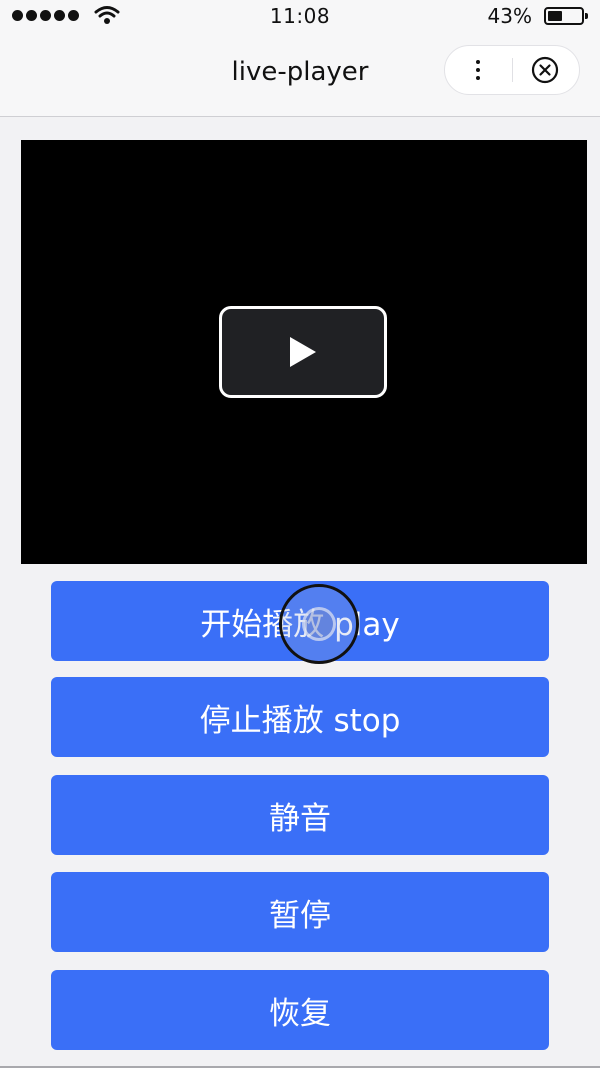  I want to click on nav-bar: live-player, so click(300, 74).